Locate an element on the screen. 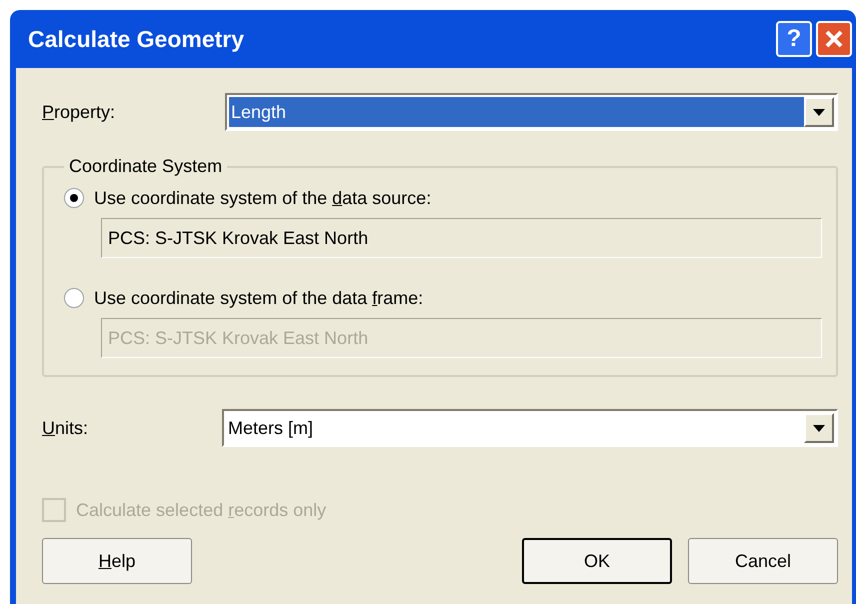 The width and height of the screenshot is (856, 604). radio-label: Use coordinate system of the data frame: is located at coordinates (259, 298).